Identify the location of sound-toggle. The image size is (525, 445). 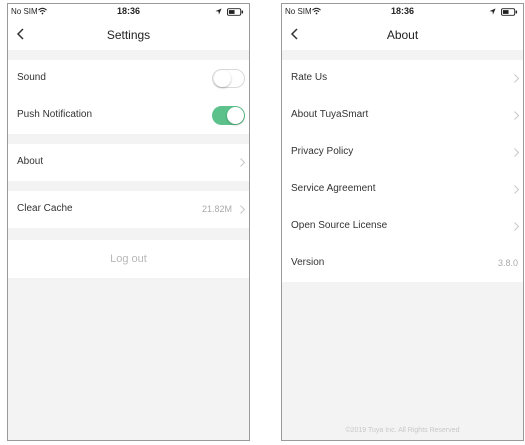
(228, 78).